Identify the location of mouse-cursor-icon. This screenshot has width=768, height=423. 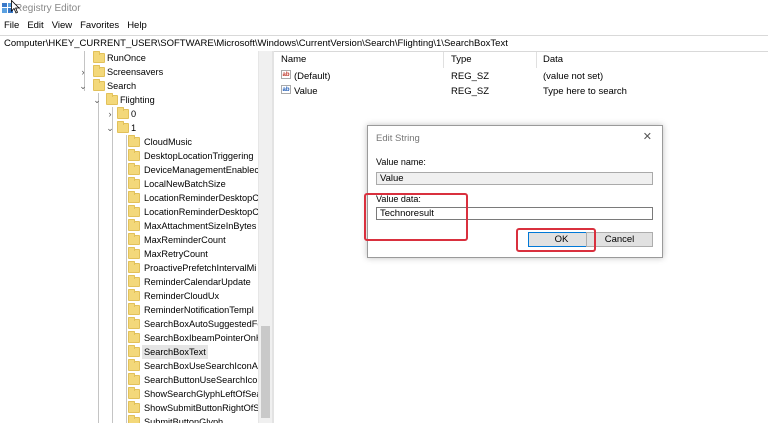
(15, 7).